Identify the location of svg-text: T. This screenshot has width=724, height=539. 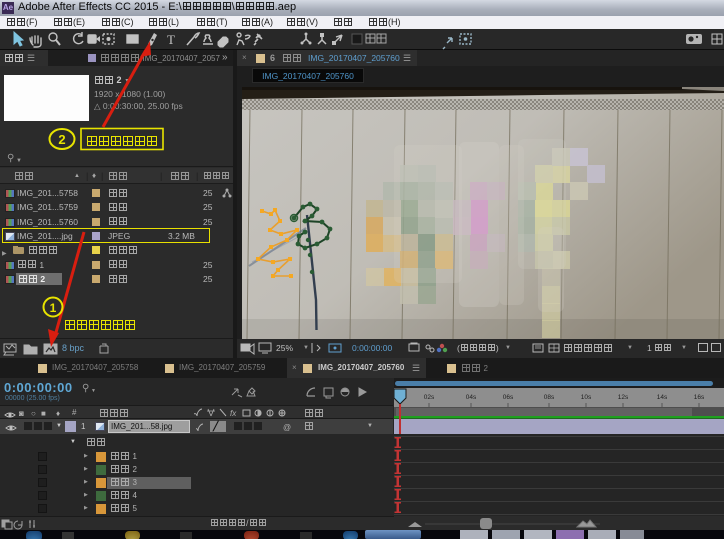
(171, 39).